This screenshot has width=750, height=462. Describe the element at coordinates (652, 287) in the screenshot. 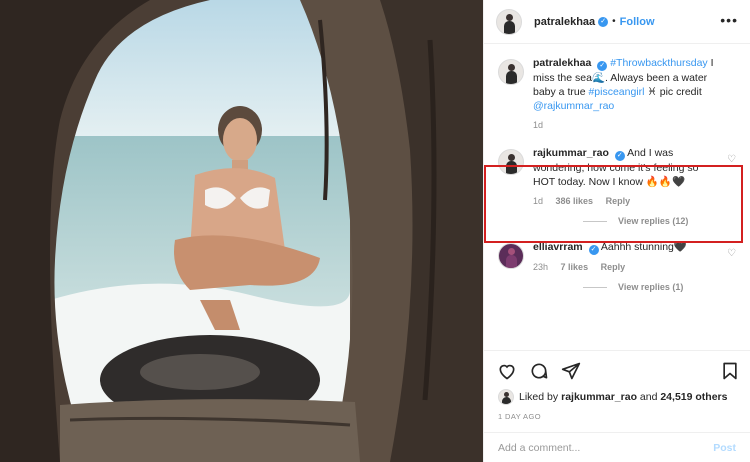

I see `view-replies-button: View replies (1)` at that location.